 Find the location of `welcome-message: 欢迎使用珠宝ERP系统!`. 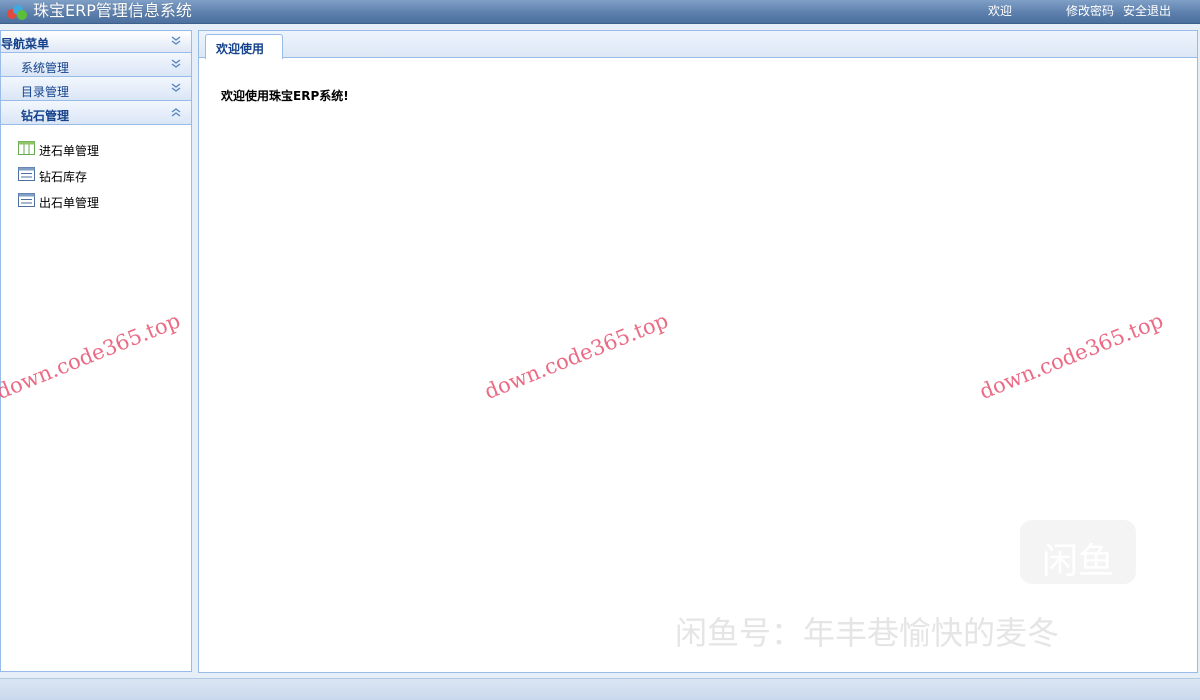

welcome-message: 欢迎使用珠宝ERP系统! is located at coordinates (285, 96).